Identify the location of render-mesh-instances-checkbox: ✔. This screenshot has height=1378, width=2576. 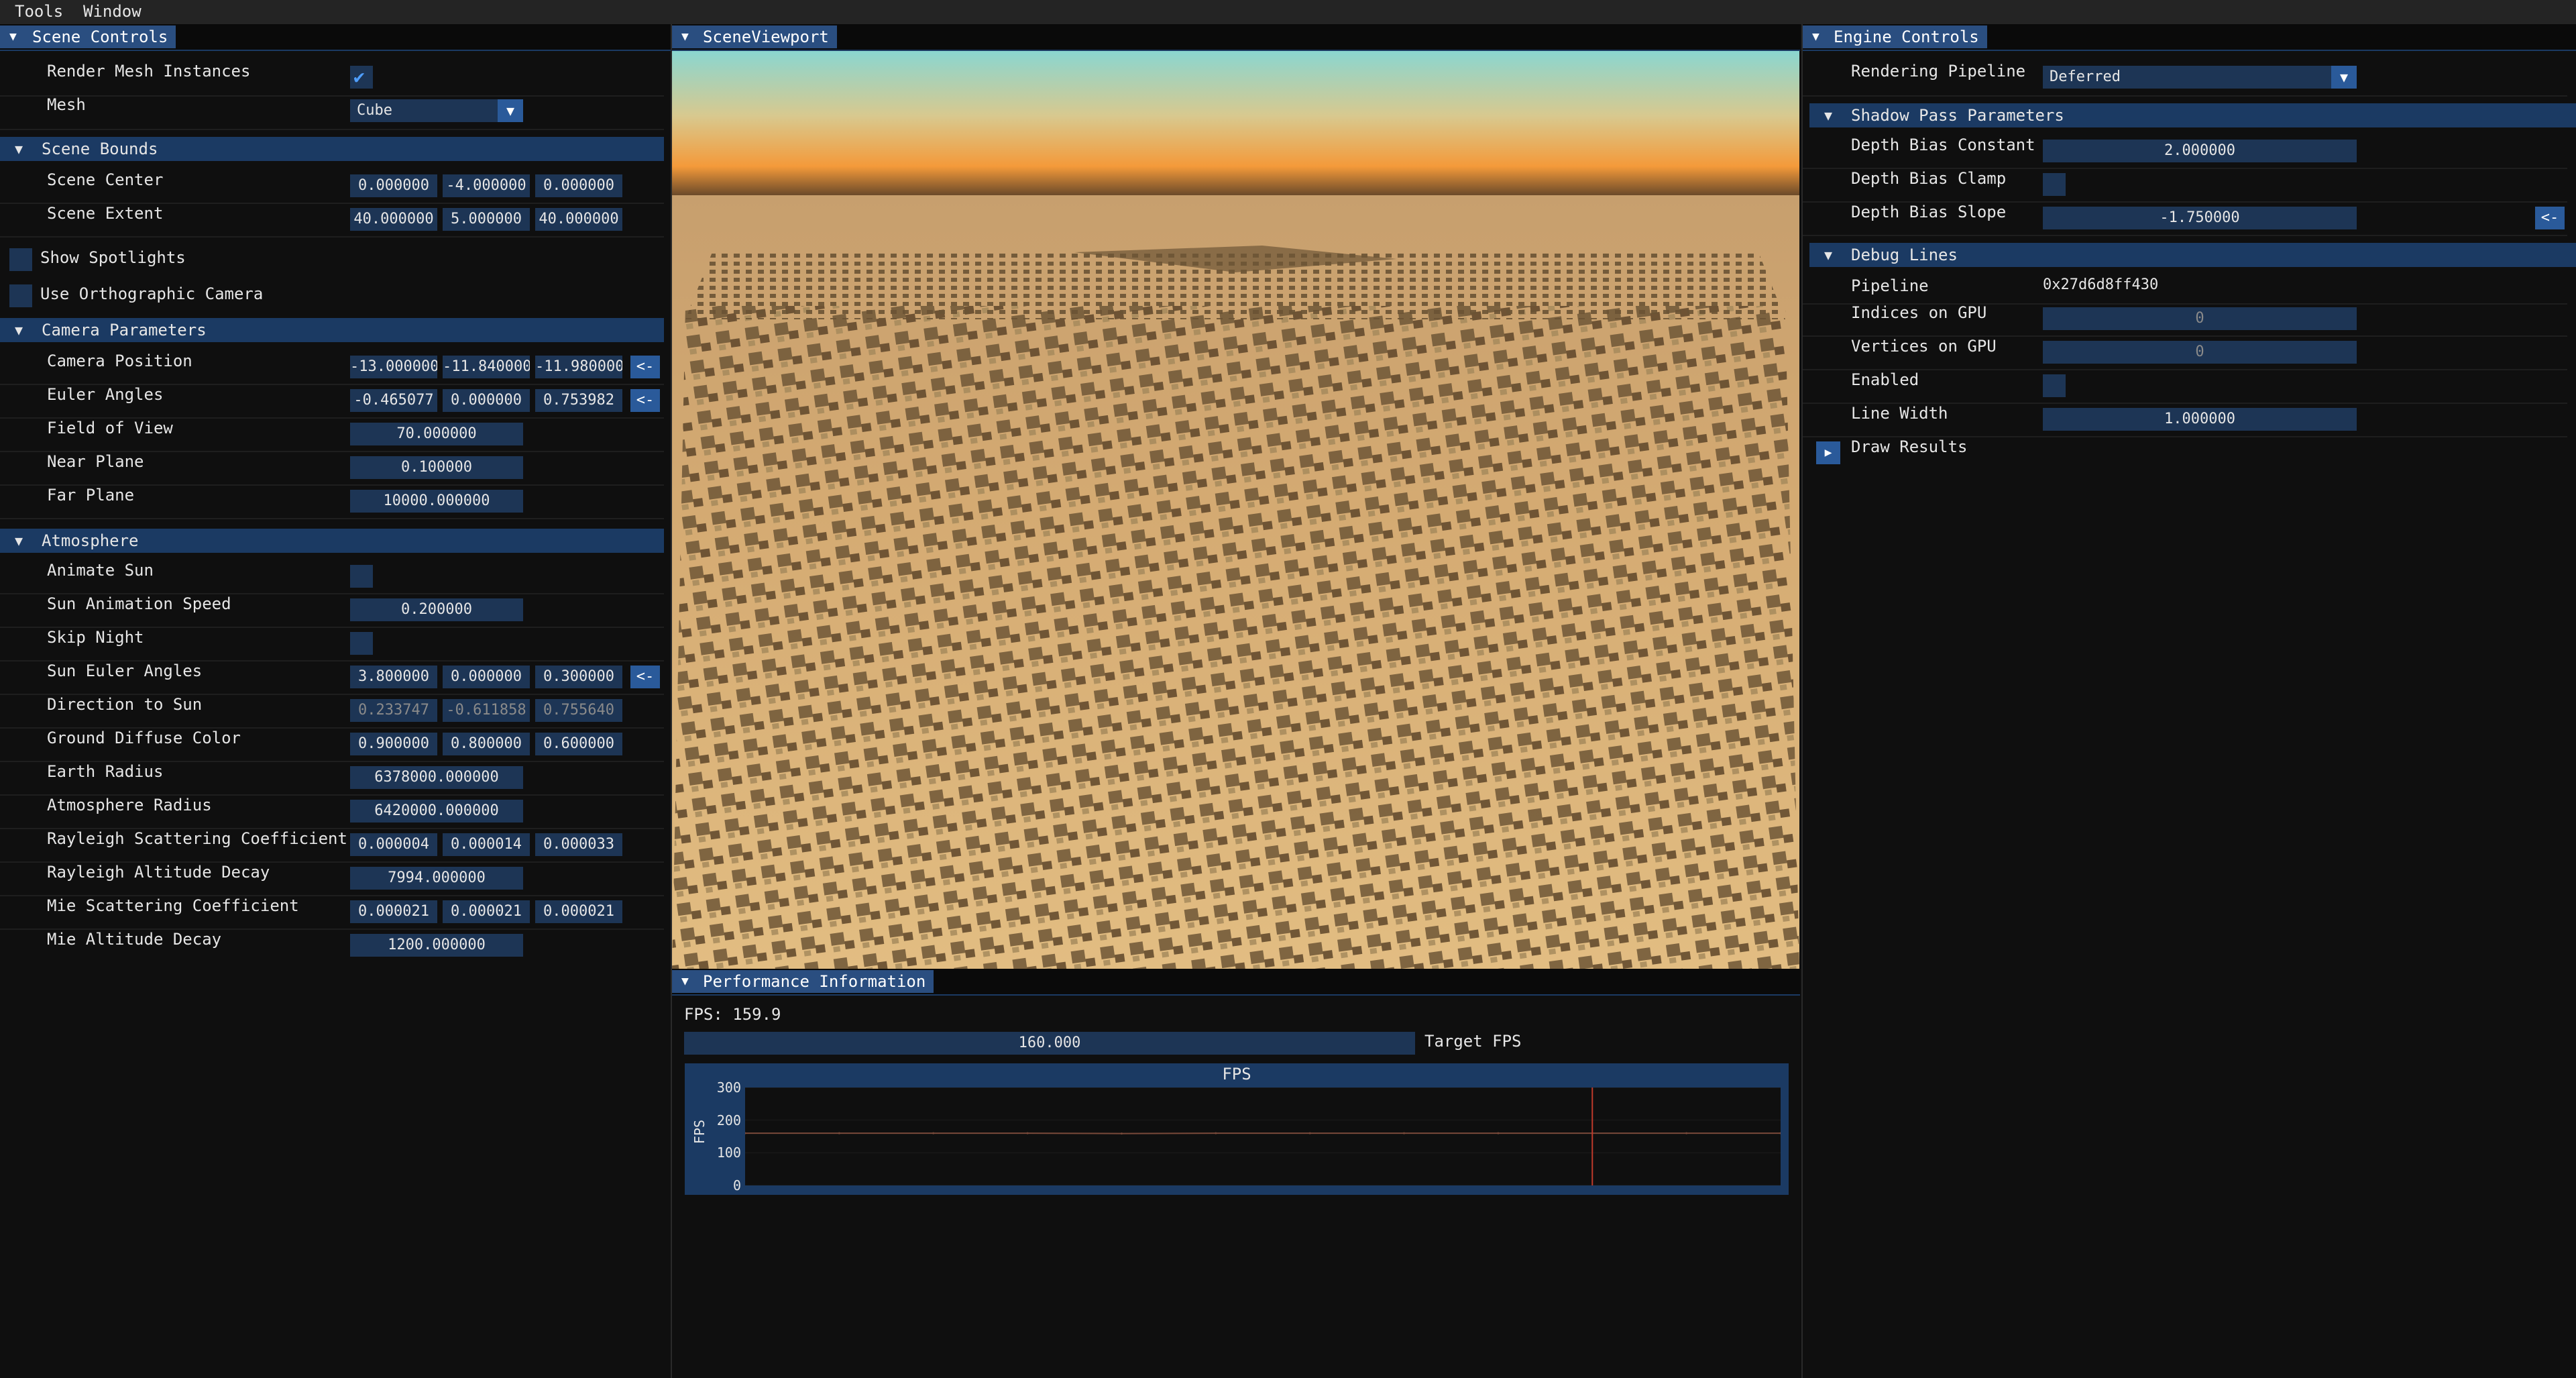
(361, 77).